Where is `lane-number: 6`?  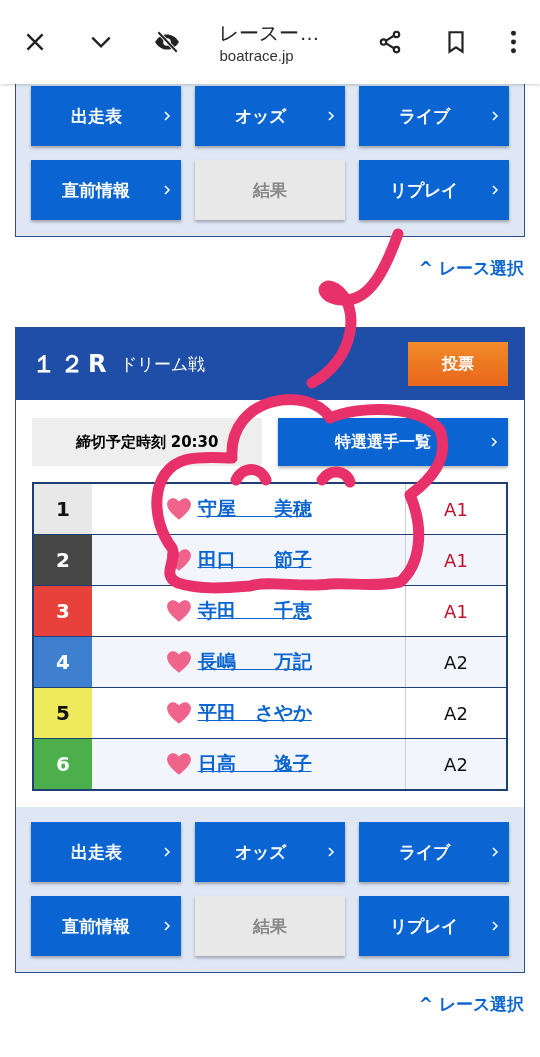
lane-number: 6 is located at coordinates (63, 764).